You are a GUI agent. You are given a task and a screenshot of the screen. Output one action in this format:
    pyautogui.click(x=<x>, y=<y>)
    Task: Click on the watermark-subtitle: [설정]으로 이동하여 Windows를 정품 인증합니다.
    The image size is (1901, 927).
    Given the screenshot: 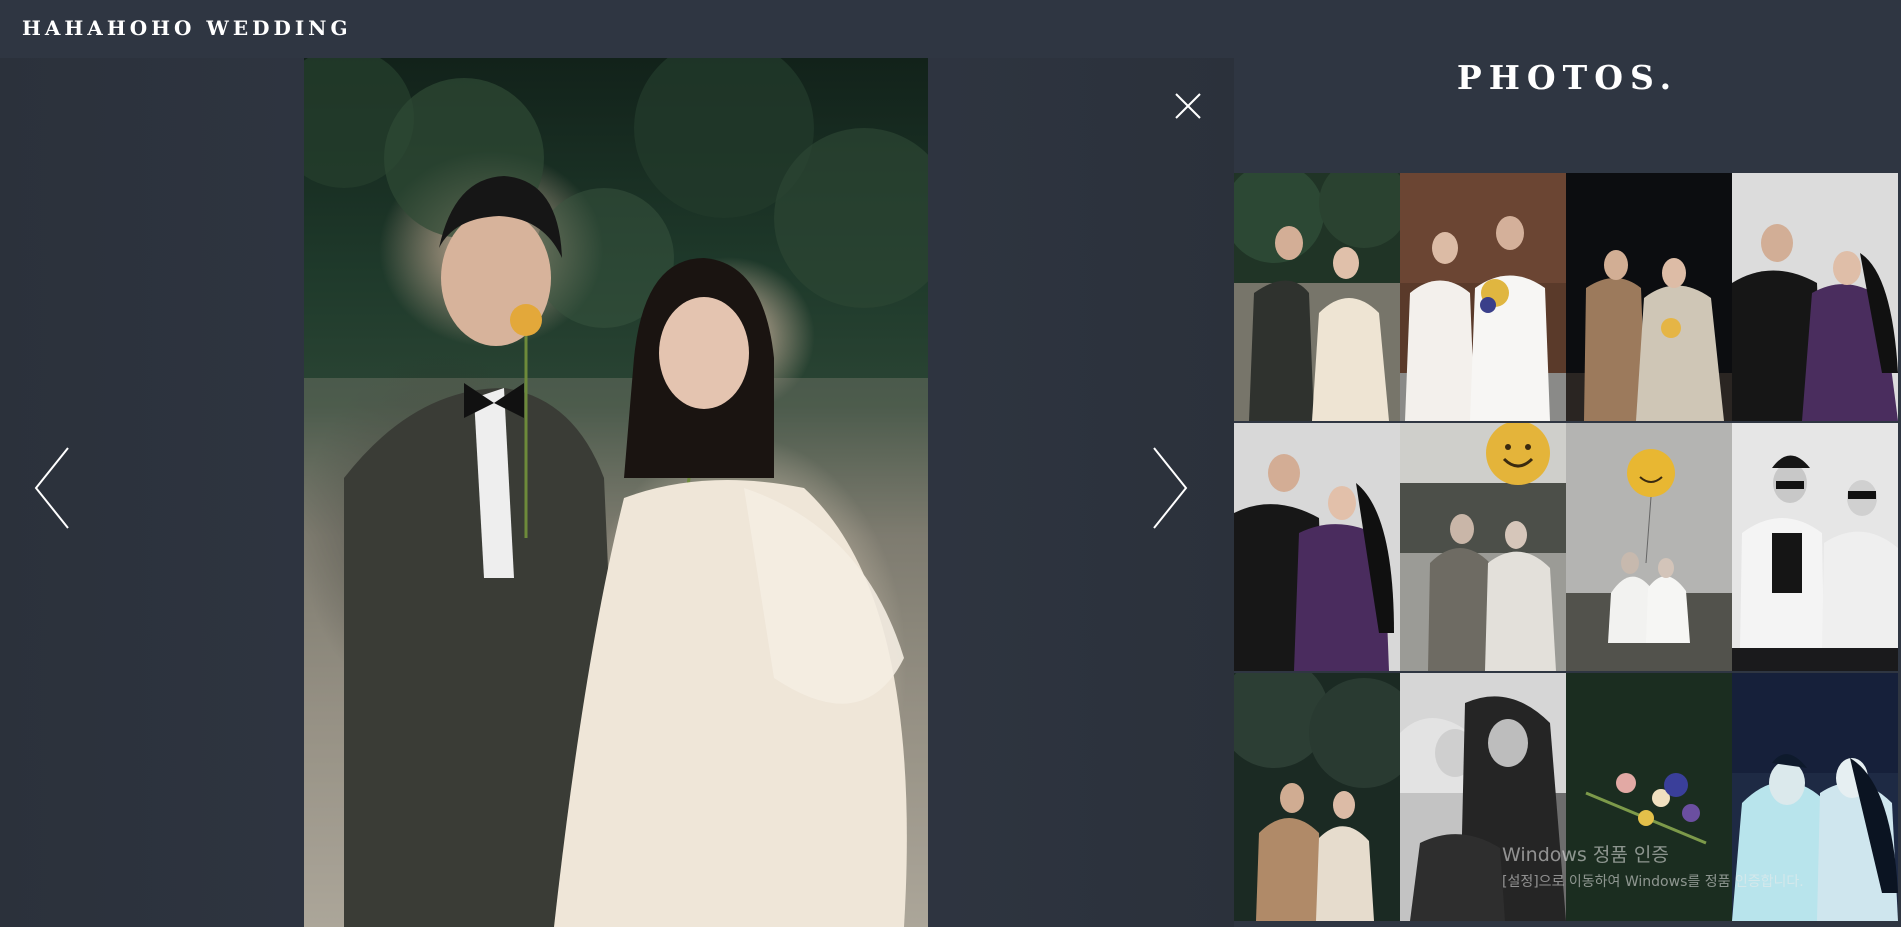 What is the action you would take?
    pyautogui.click(x=1653, y=882)
    